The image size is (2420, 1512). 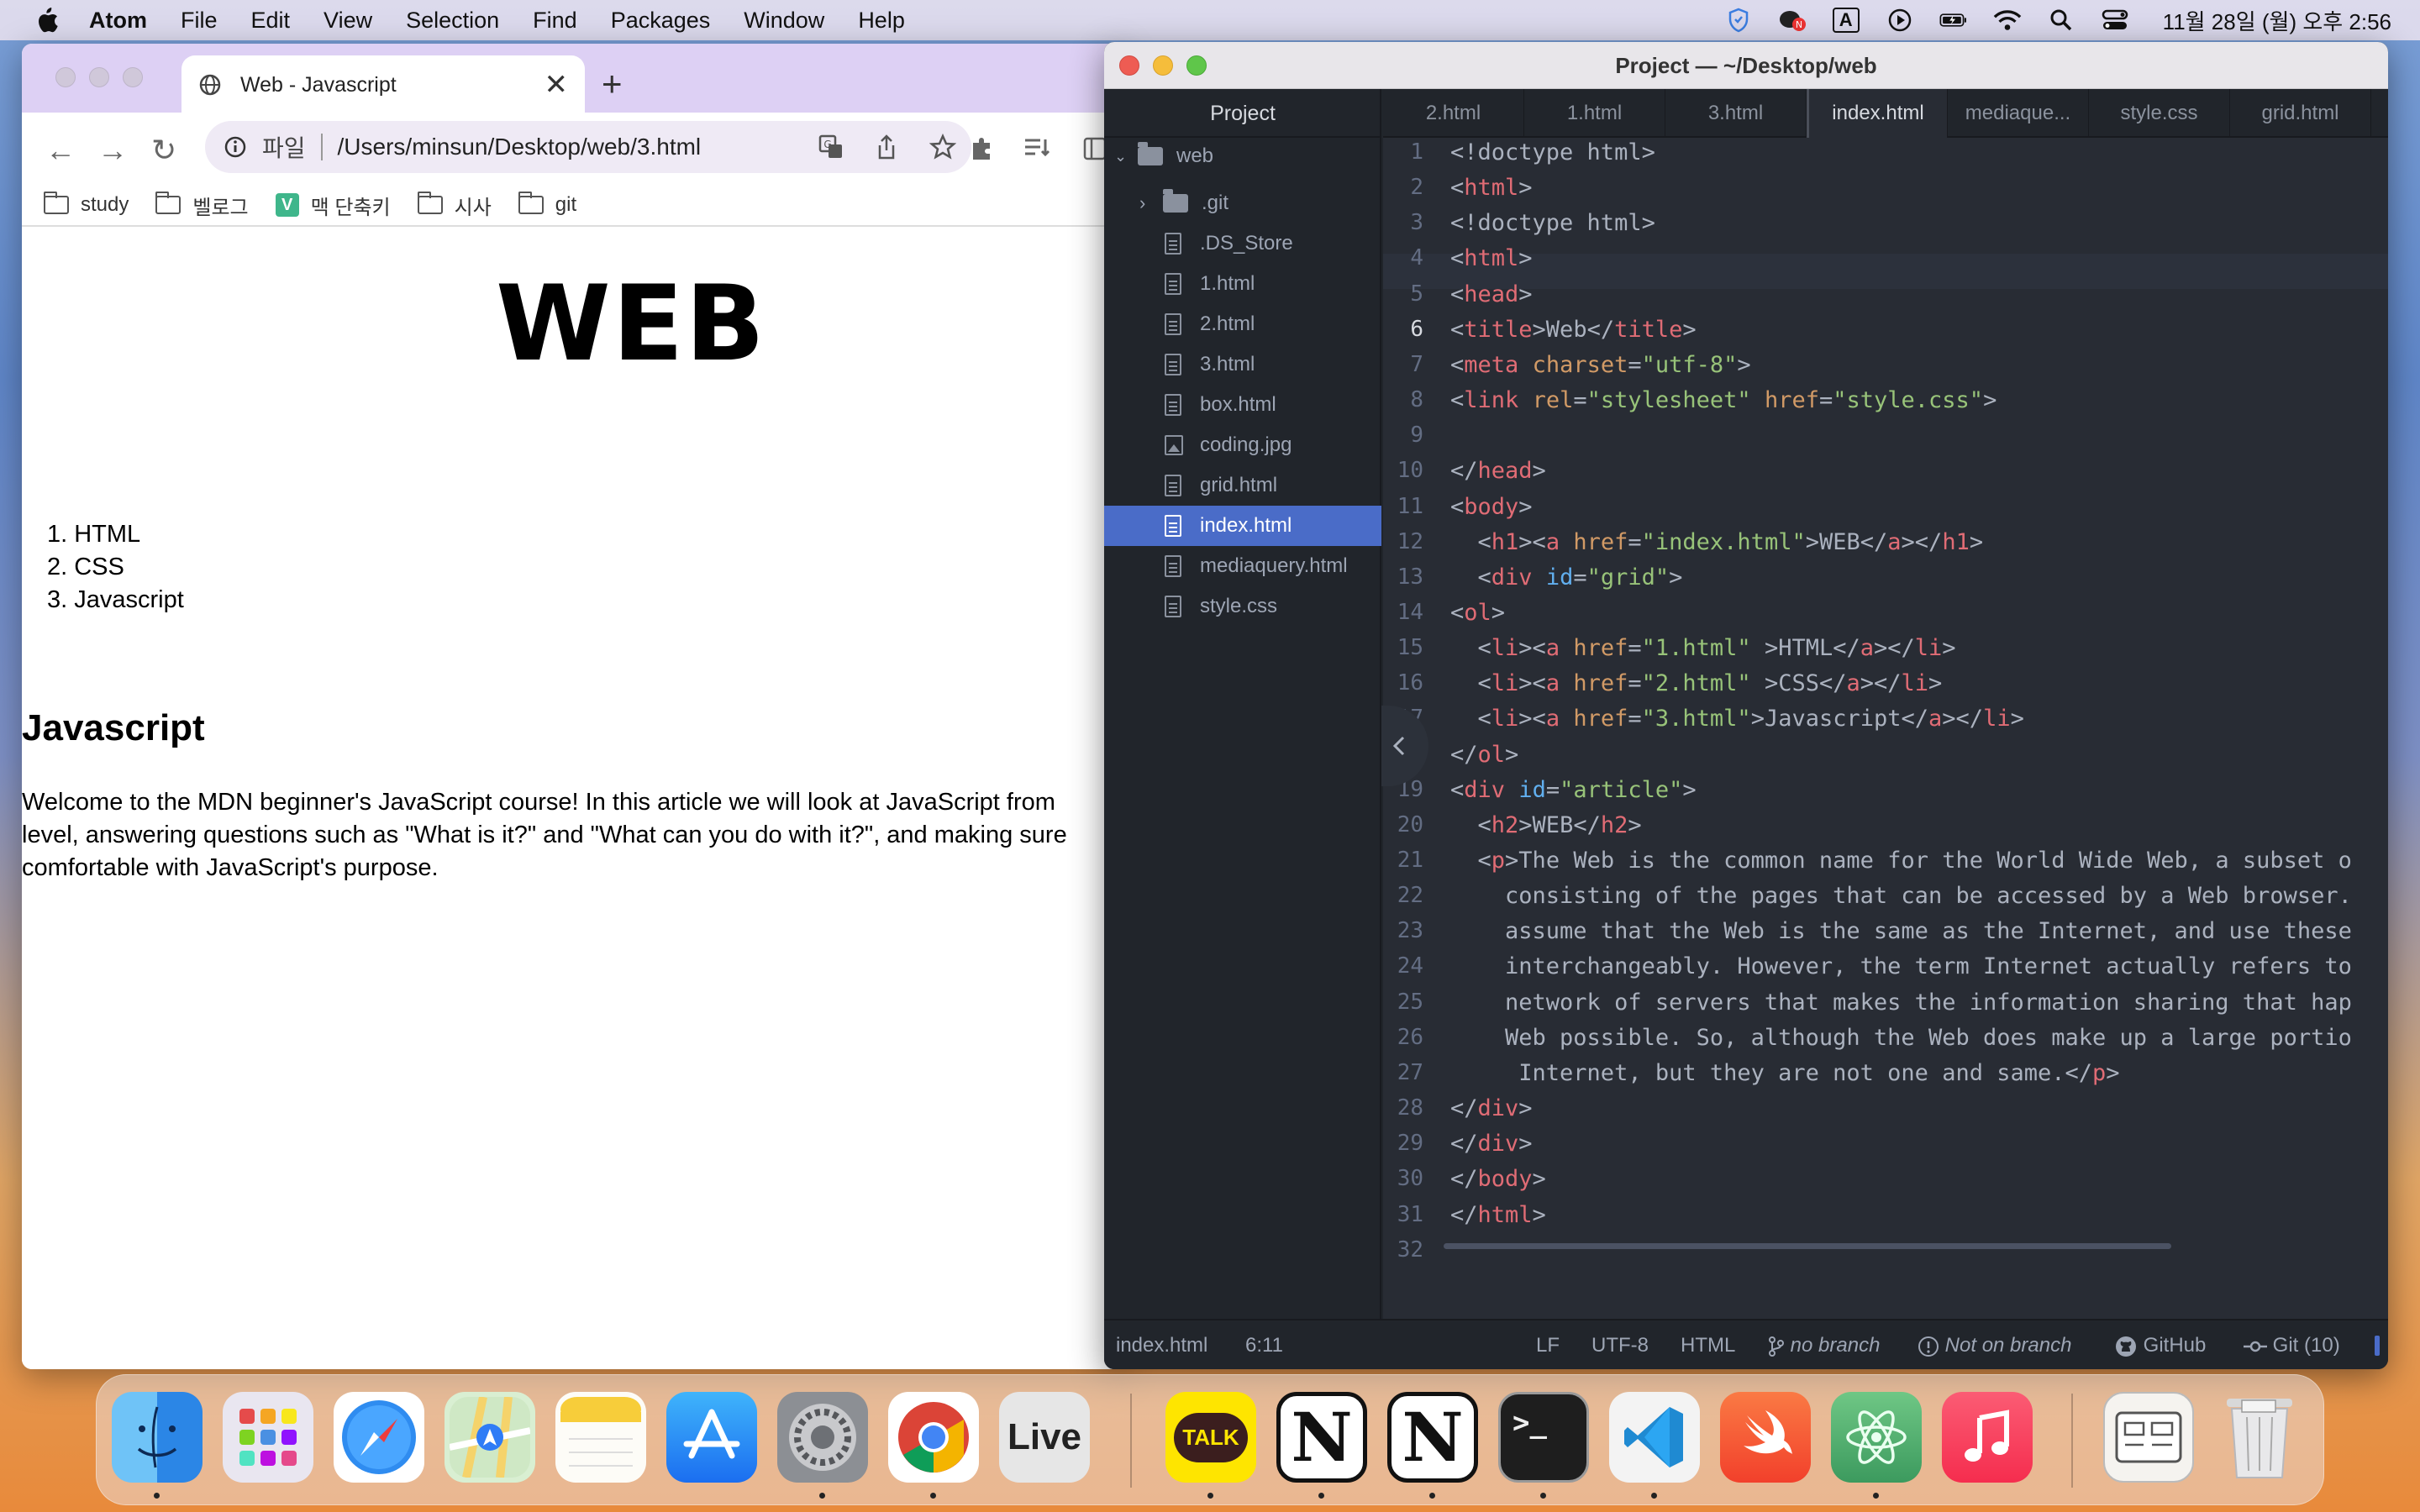 I want to click on editor-tab: grid.html, so click(x=2300, y=113).